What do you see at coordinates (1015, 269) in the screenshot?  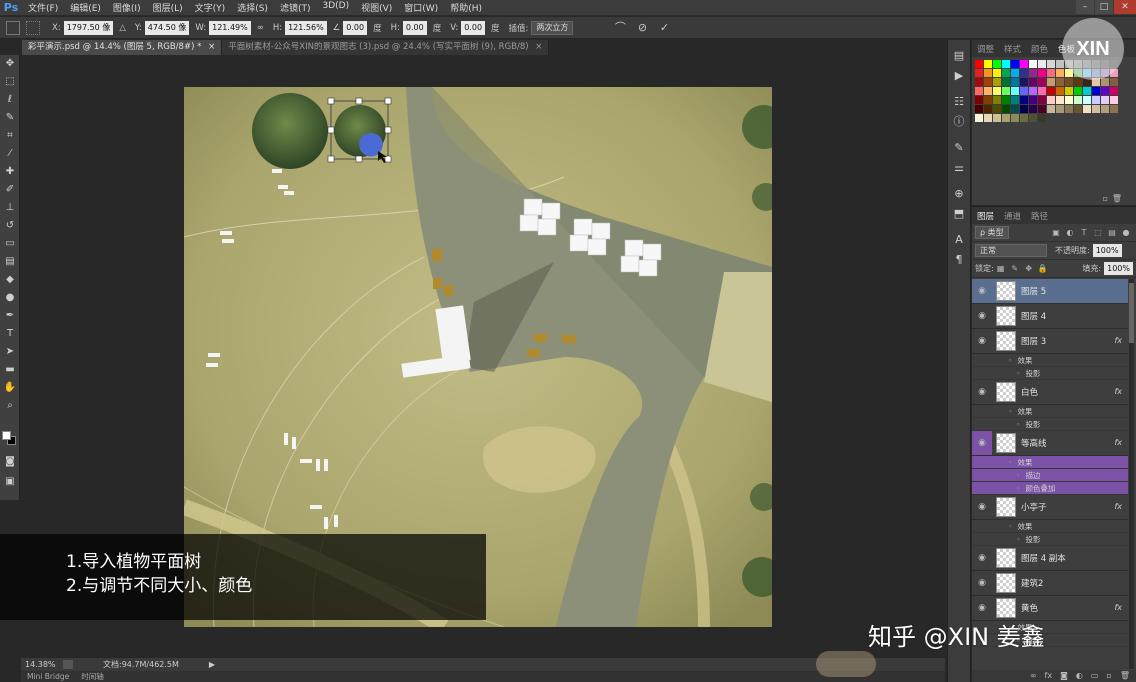 I see `lock-paint-icon: ✎` at bounding box center [1015, 269].